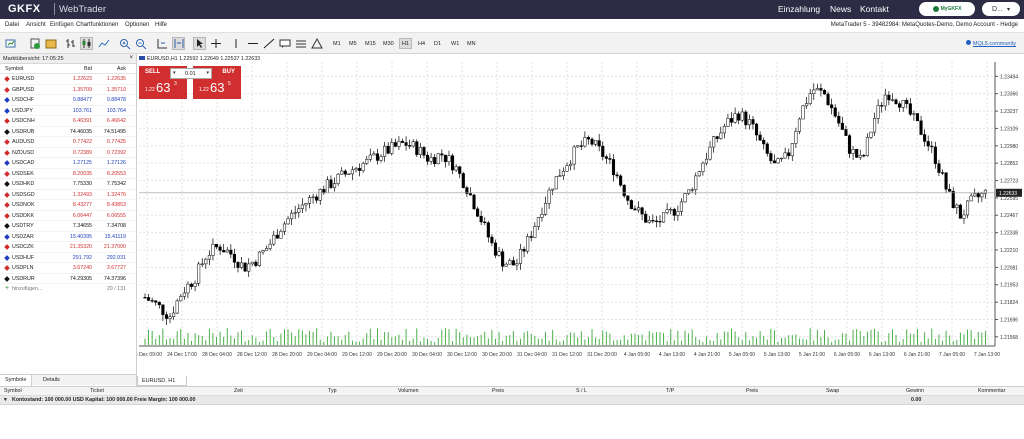  I want to click on autoscroll-icon, so click(178, 43).